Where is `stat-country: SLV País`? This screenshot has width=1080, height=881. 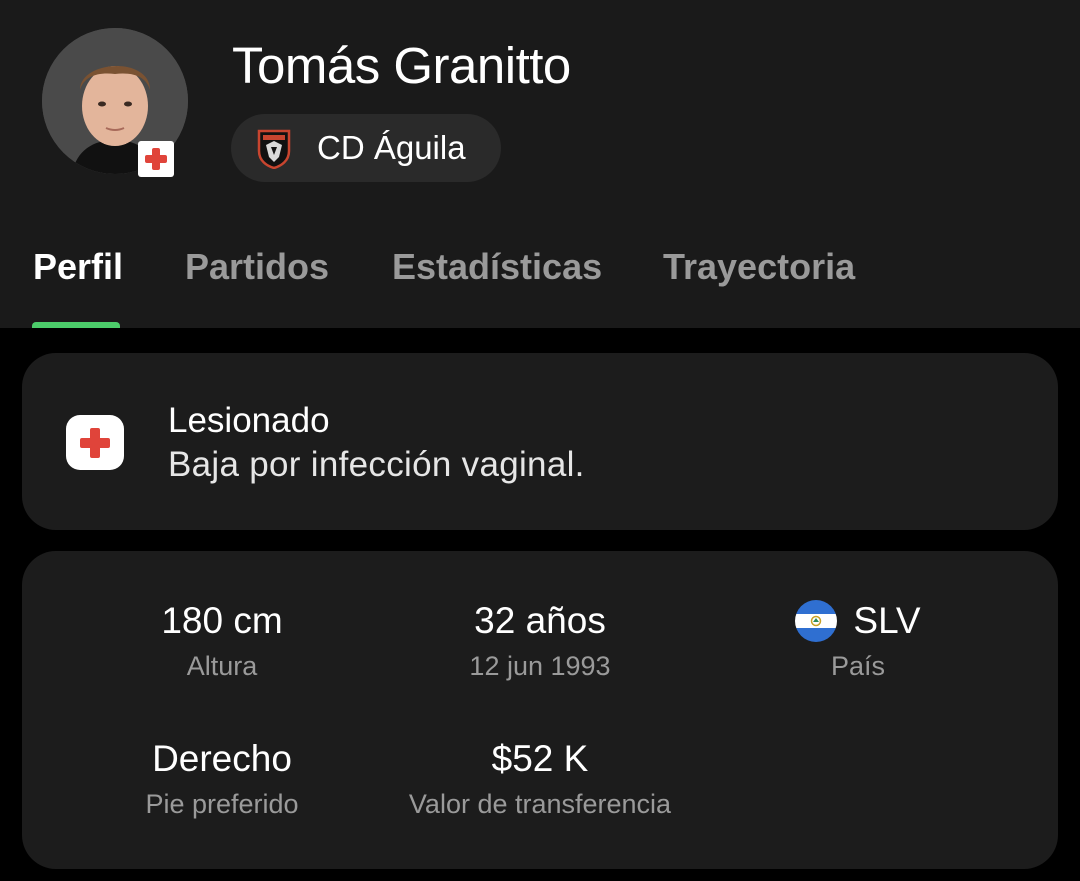 stat-country: SLV País is located at coordinates (858, 640).